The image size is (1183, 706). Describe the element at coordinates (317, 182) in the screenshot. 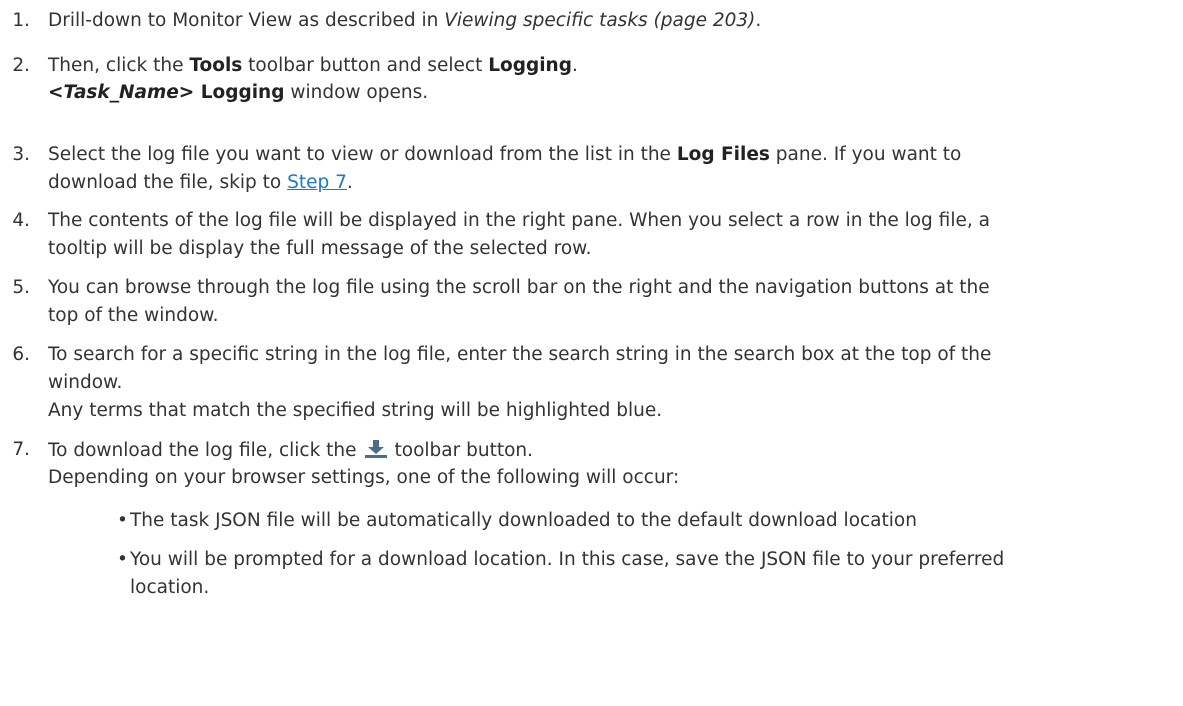

I see `step-7-link: Step 7` at that location.